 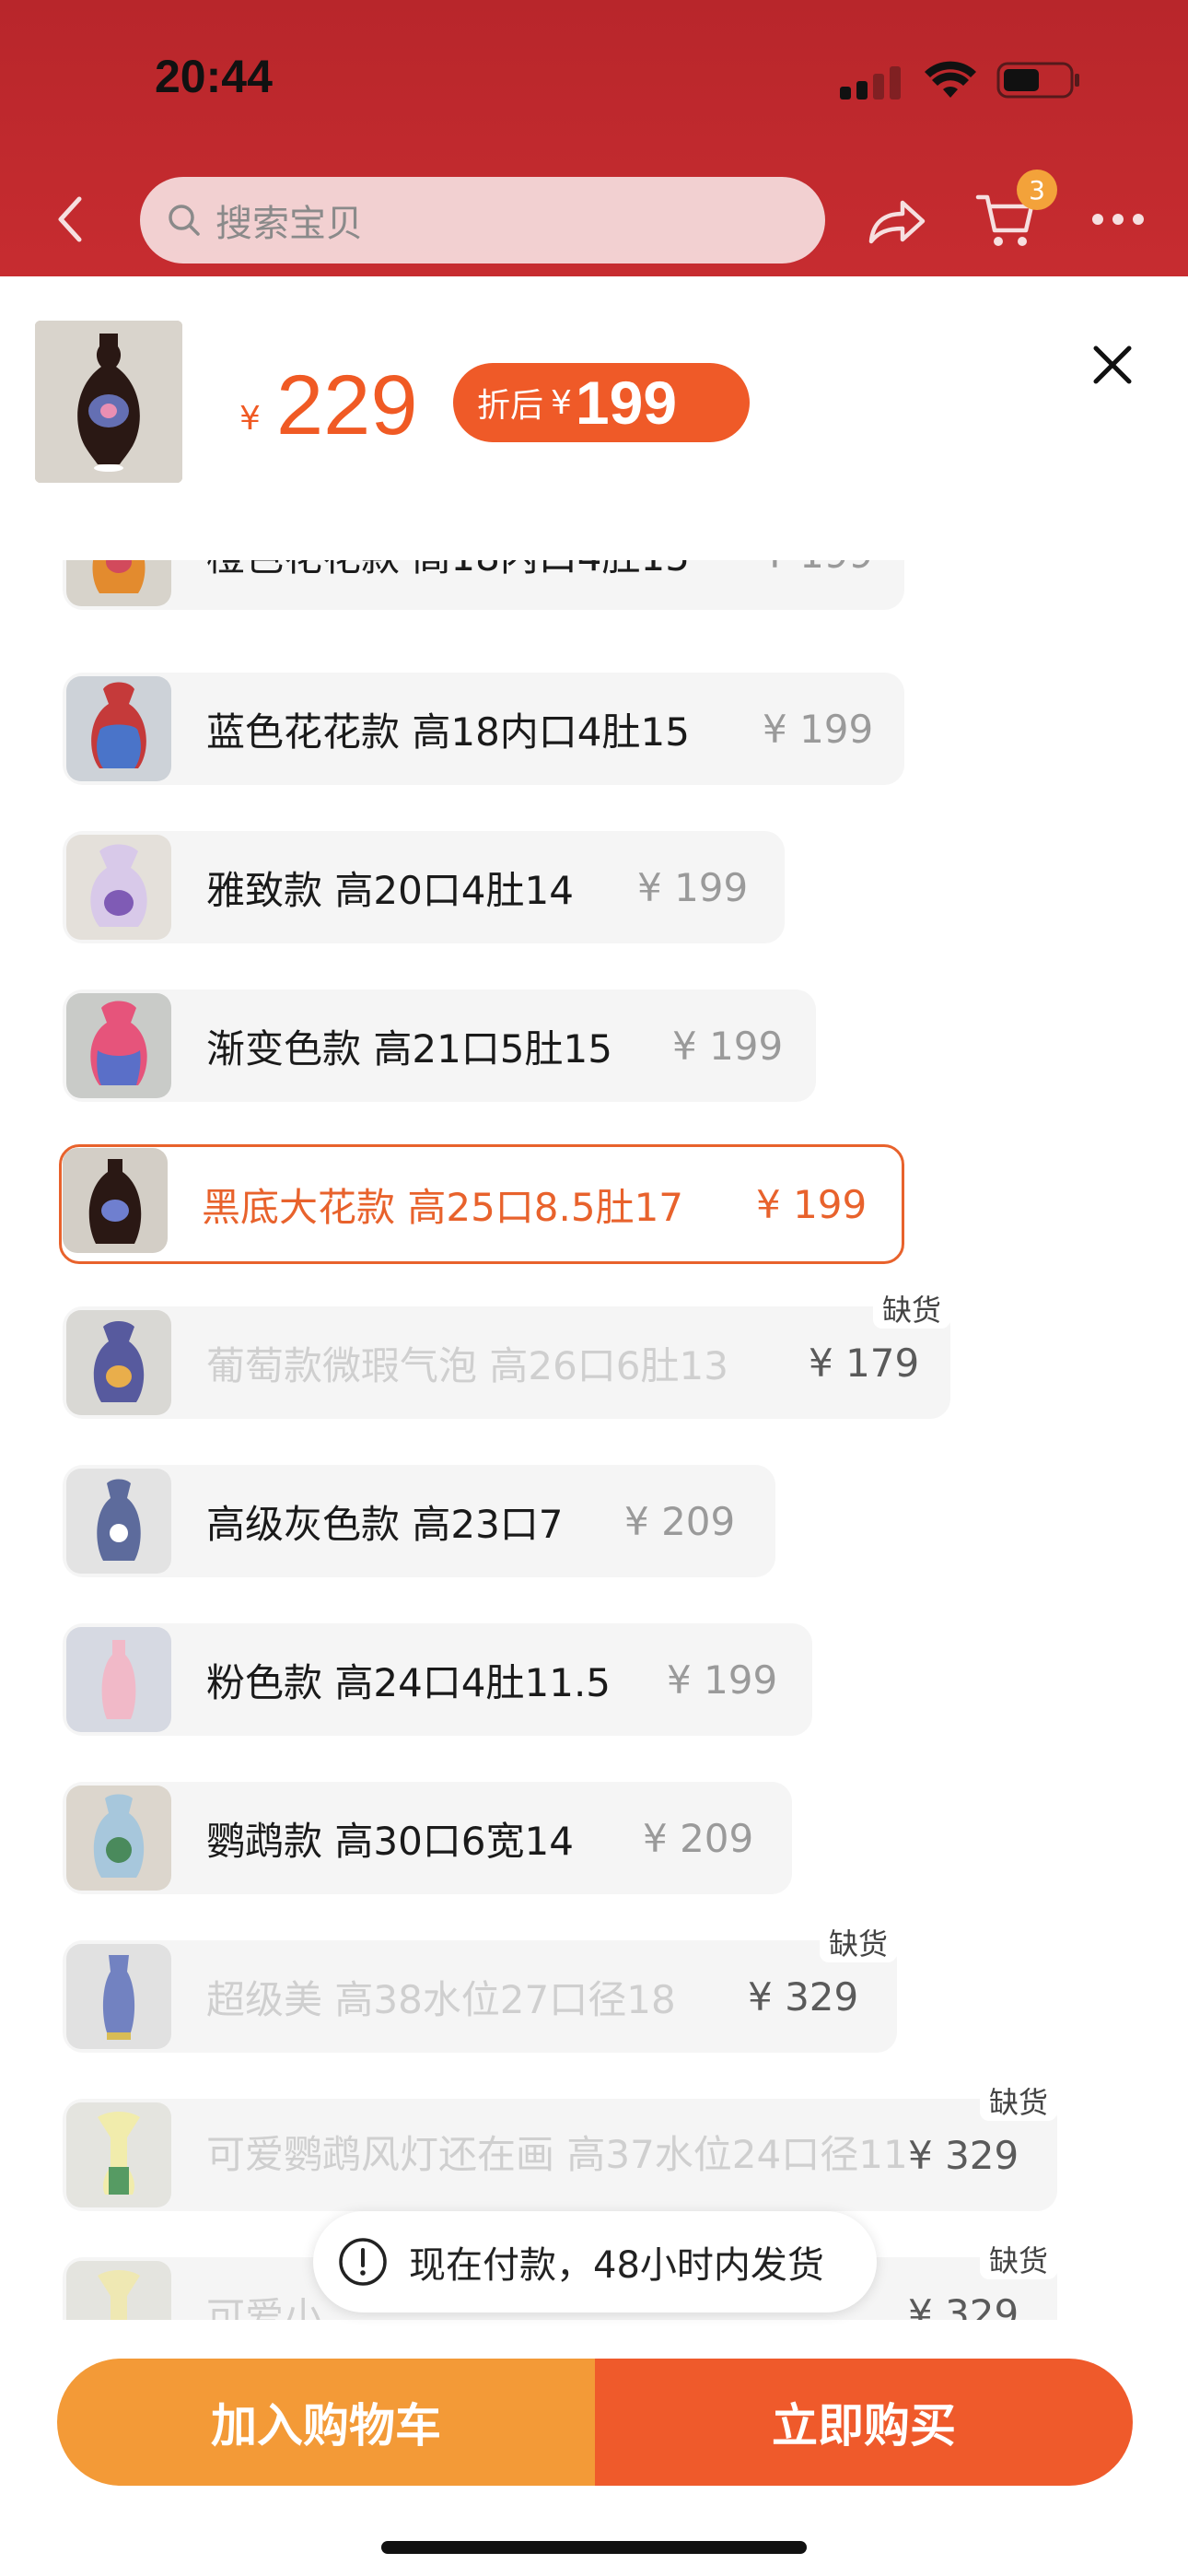 What do you see at coordinates (250, 419) in the screenshot?
I see `price-currency: ¥` at bounding box center [250, 419].